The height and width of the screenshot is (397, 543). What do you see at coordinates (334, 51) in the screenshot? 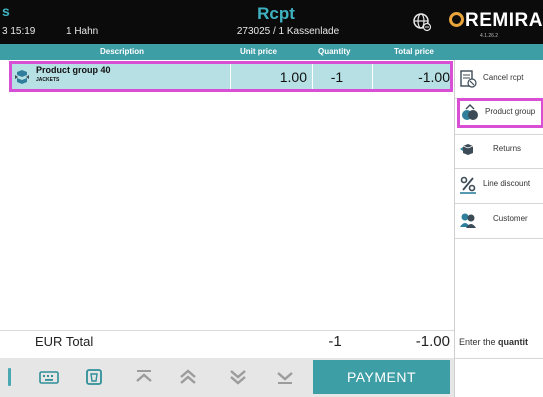
I see `column-quantity: Quantity` at bounding box center [334, 51].